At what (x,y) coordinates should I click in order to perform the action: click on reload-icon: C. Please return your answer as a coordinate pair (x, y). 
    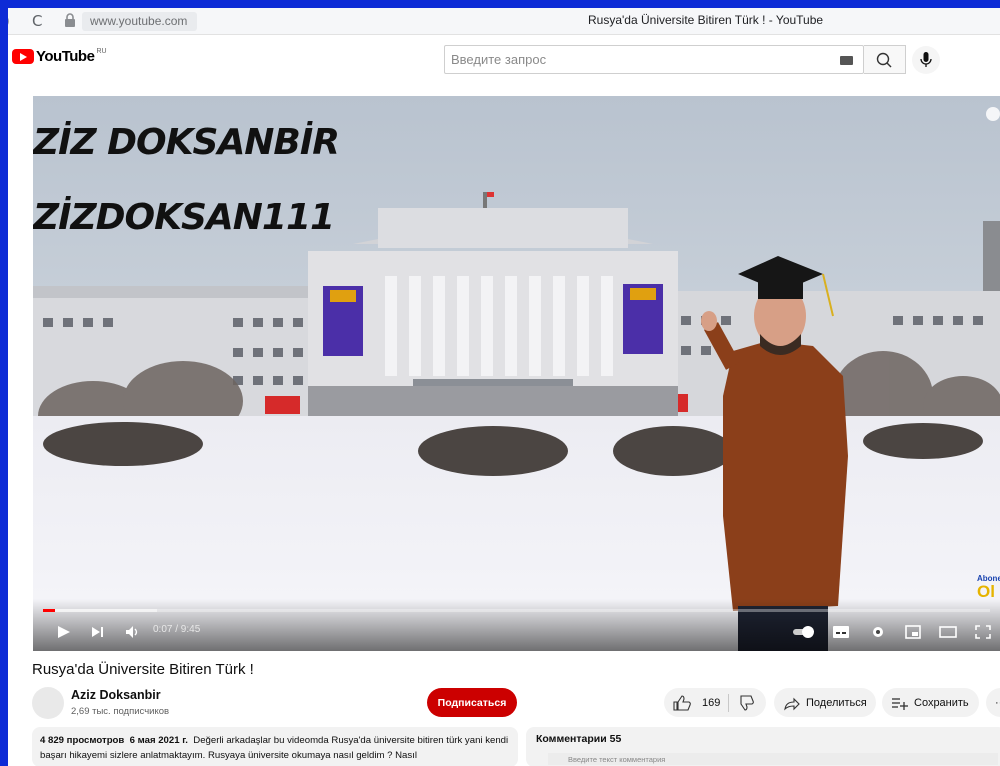
    Looking at the image, I should click on (37, 21).